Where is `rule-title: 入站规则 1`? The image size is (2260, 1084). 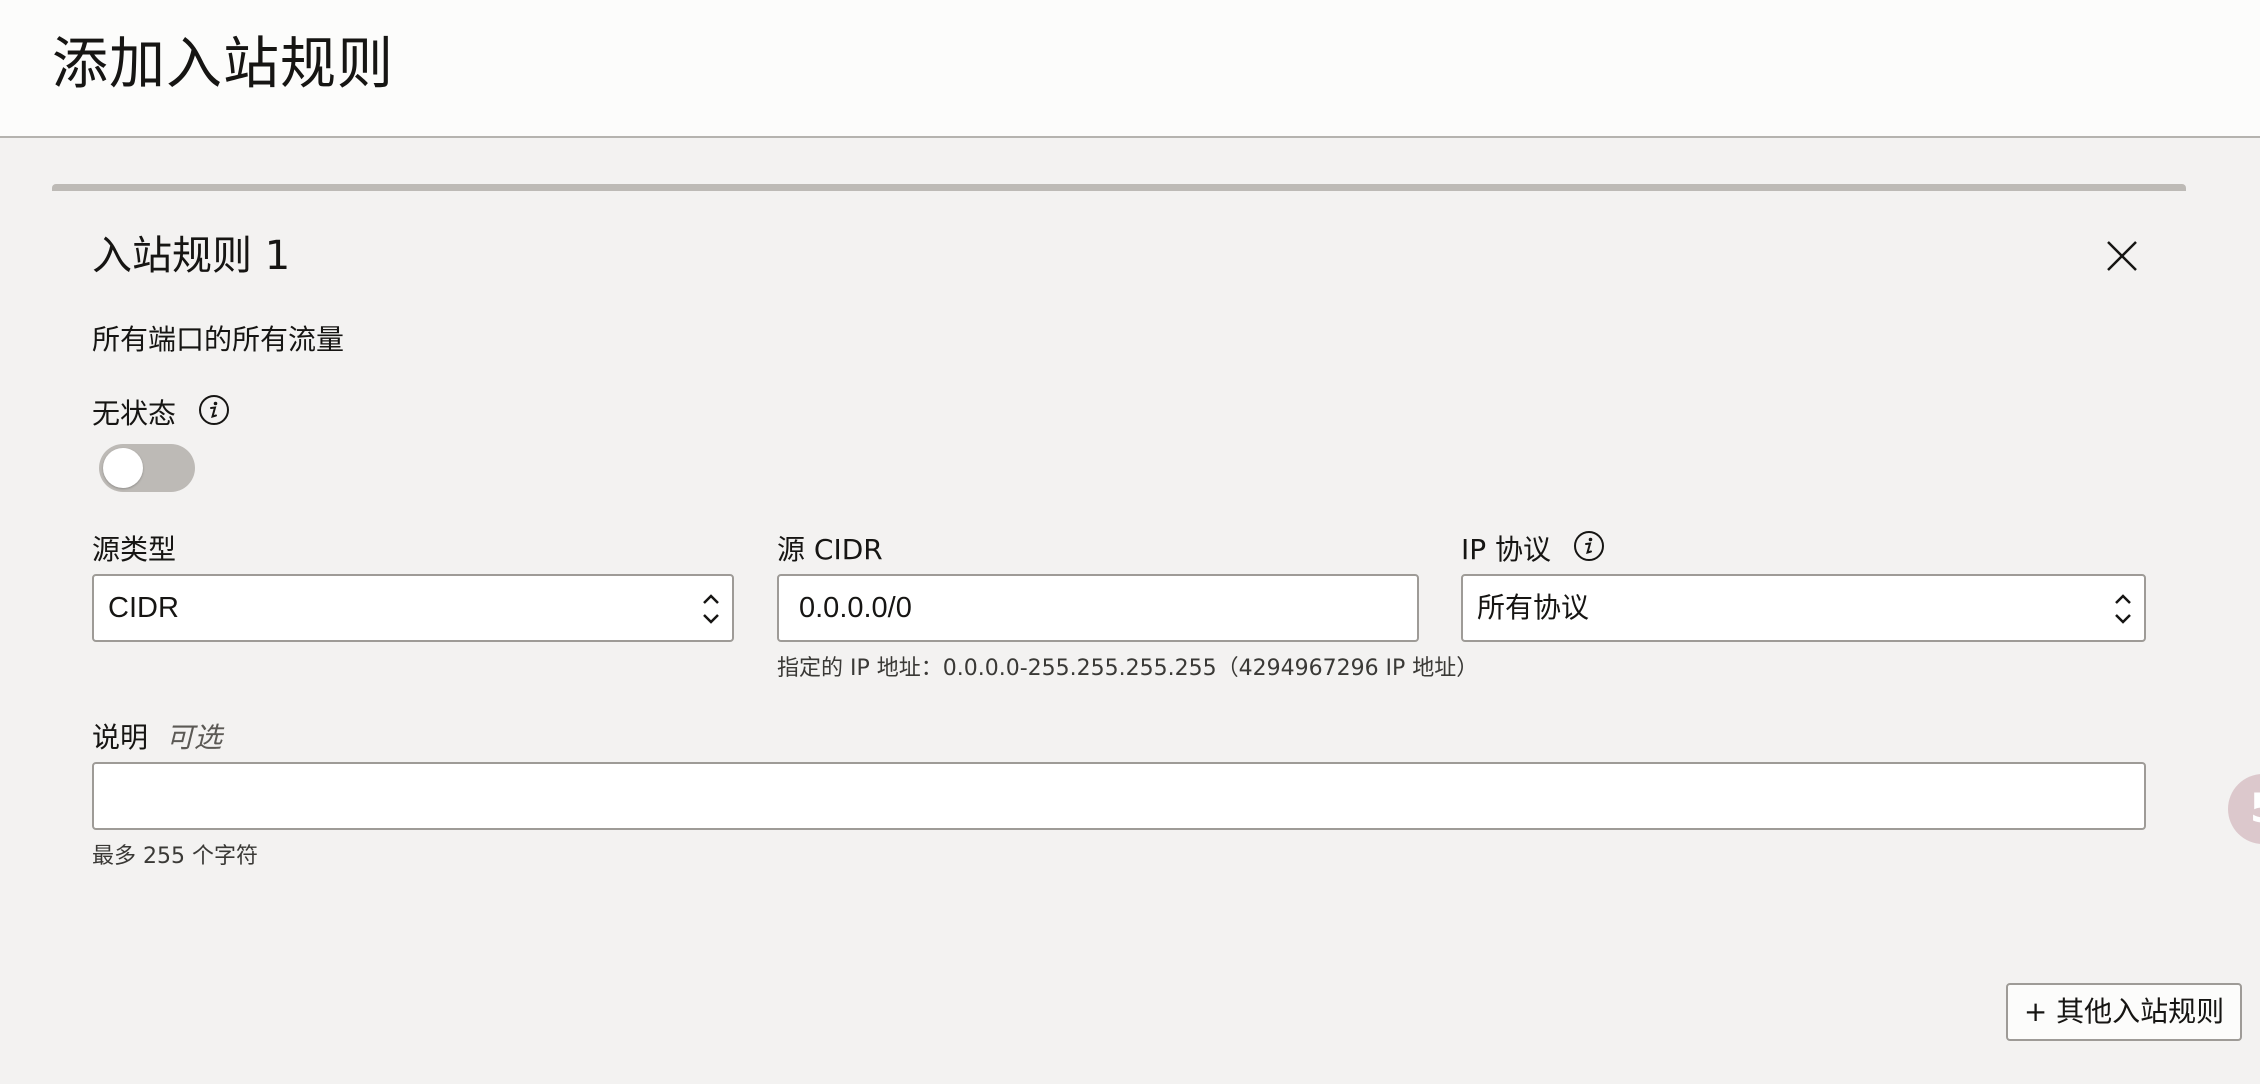
rule-title: 入站规则 1 is located at coordinates (191, 256).